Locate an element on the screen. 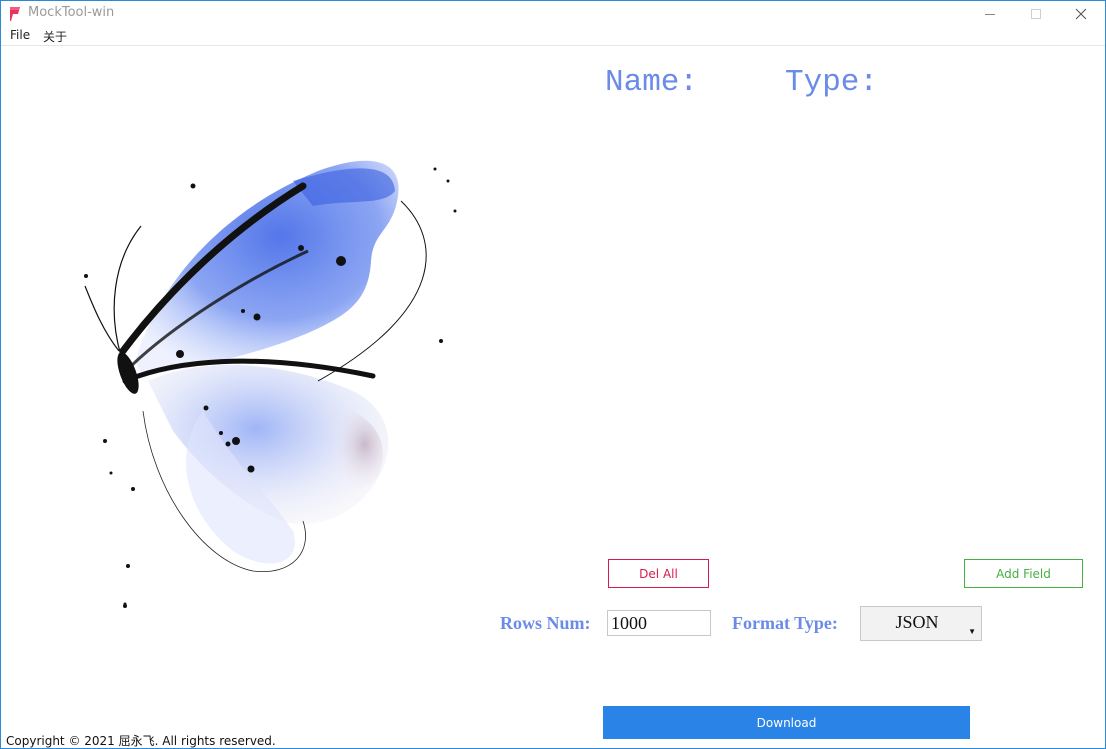 The width and height of the screenshot is (1106, 749). add-field-button: Add Field is located at coordinates (1023, 573).